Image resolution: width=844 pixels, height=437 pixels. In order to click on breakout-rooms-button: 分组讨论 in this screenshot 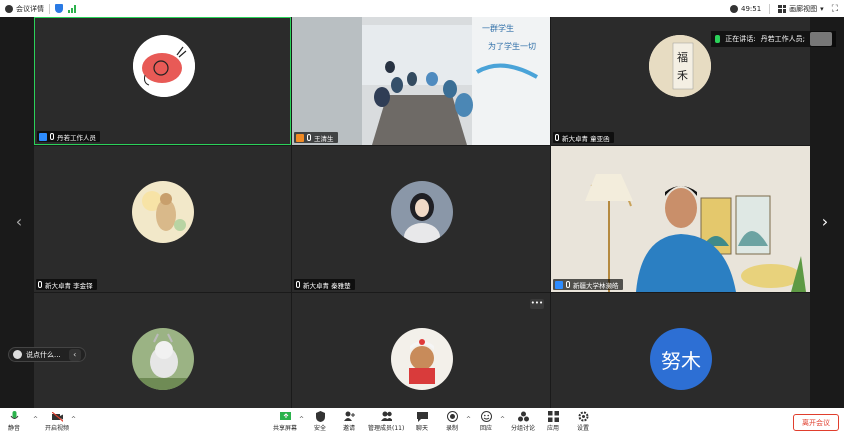, I will do `click(523, 421)`.